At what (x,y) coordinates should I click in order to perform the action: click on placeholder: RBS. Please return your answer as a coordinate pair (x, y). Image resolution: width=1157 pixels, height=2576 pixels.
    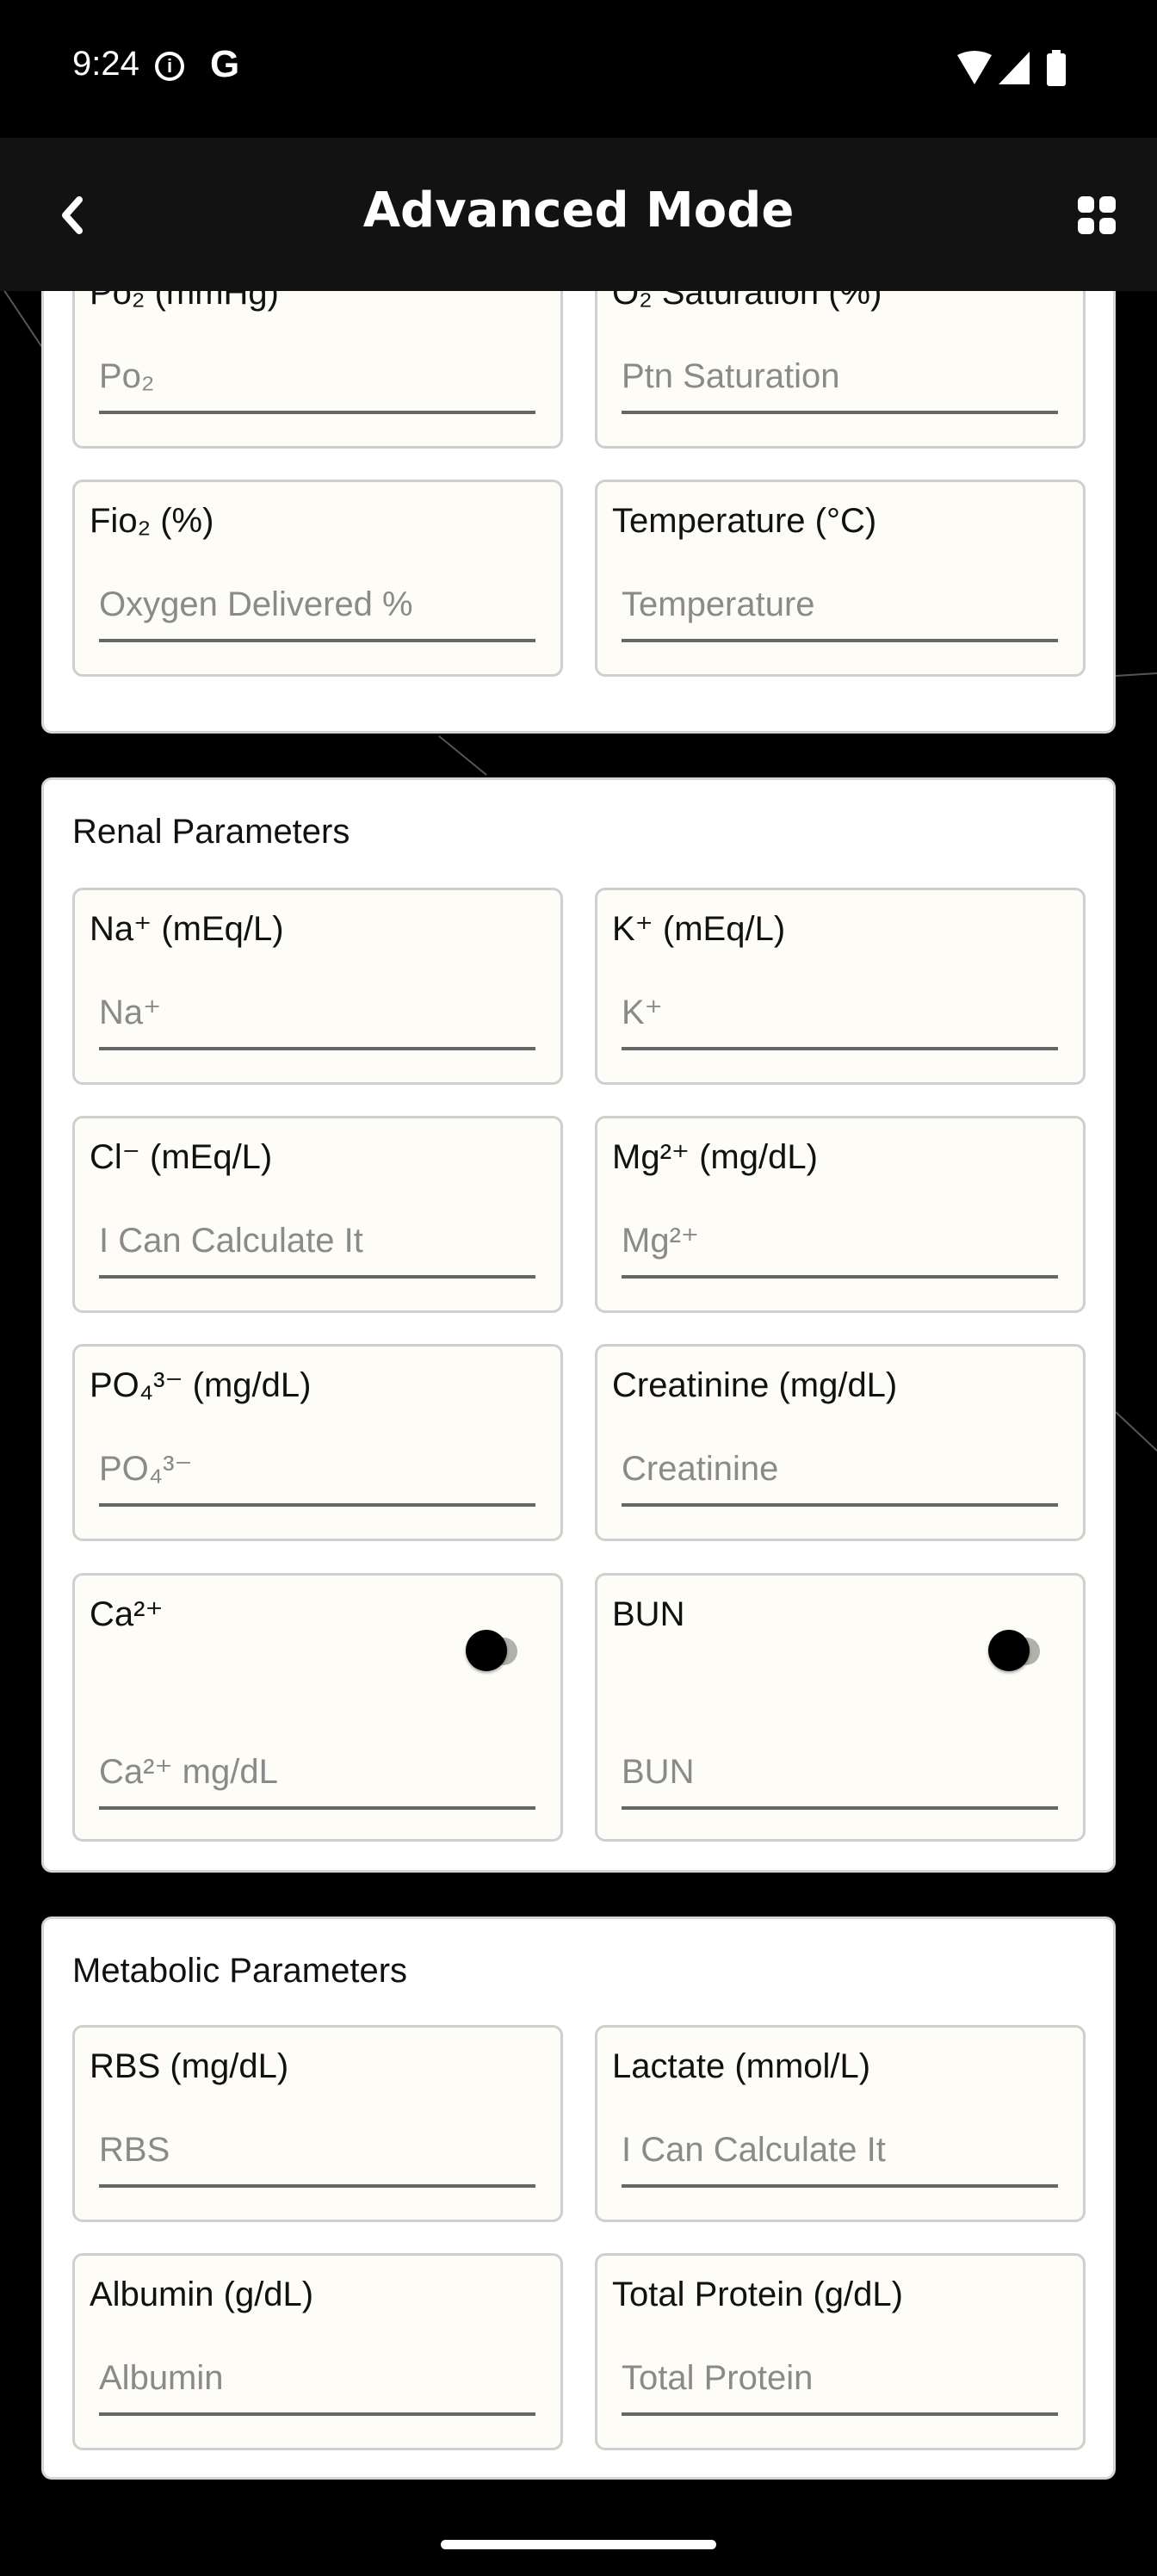
    Looking at the image, I should click on (134, 2150).